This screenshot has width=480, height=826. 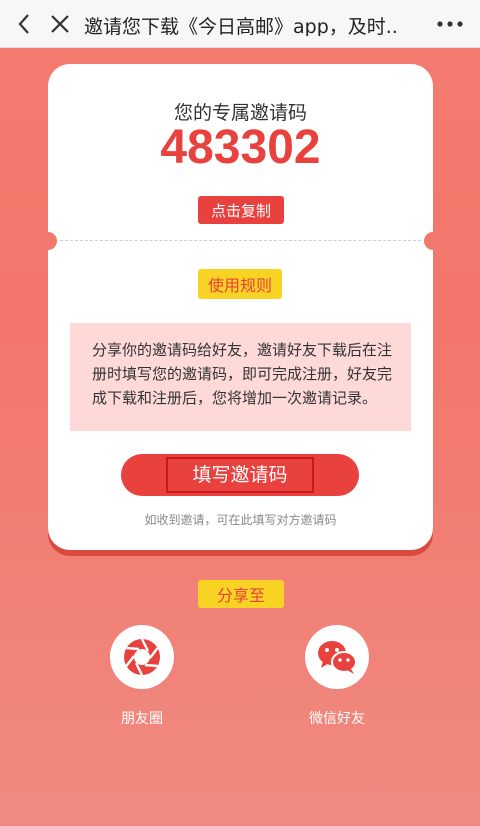 I want to click on more-dots-icon, so click(x=450, y=24).